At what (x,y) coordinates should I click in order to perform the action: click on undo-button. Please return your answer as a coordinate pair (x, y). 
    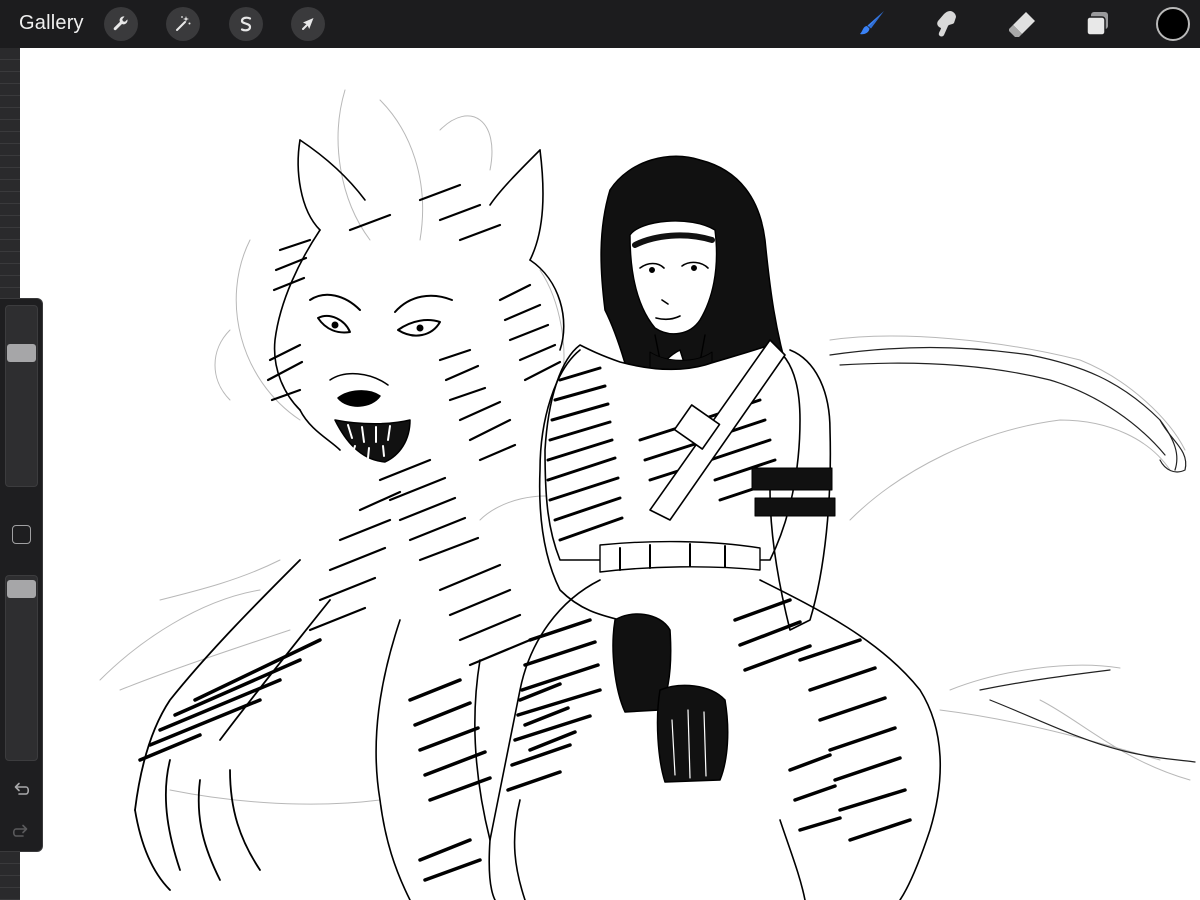
    Looking at the image, I should click on (21, 790).